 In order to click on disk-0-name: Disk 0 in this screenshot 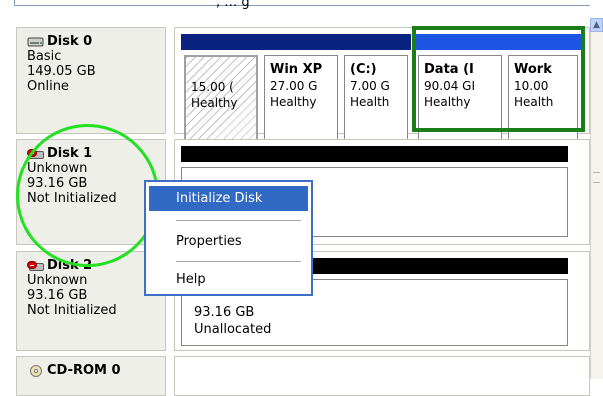, I will do `click(70, 41)`.